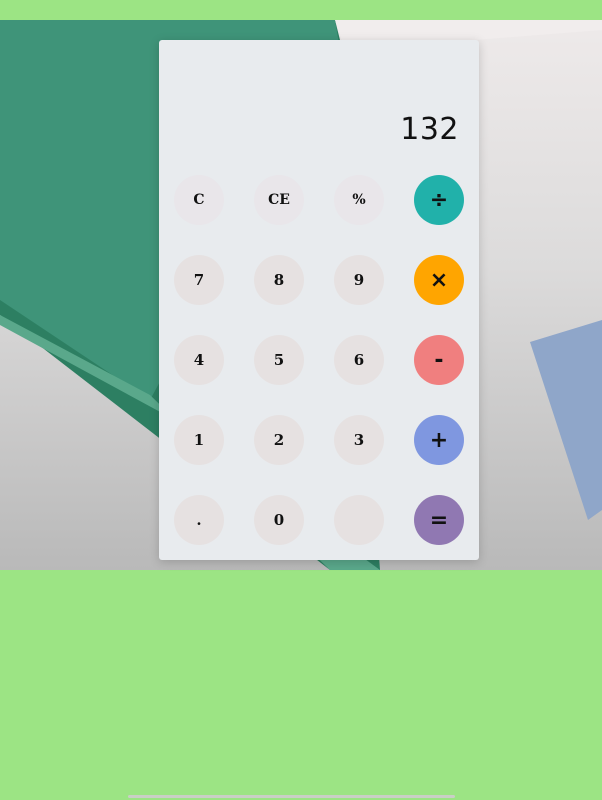 The image size is (602, 800). What do you see at coordinates (199, 200) in the screenshot?
I see `clear-button: C` at bounding box center [199, 200].